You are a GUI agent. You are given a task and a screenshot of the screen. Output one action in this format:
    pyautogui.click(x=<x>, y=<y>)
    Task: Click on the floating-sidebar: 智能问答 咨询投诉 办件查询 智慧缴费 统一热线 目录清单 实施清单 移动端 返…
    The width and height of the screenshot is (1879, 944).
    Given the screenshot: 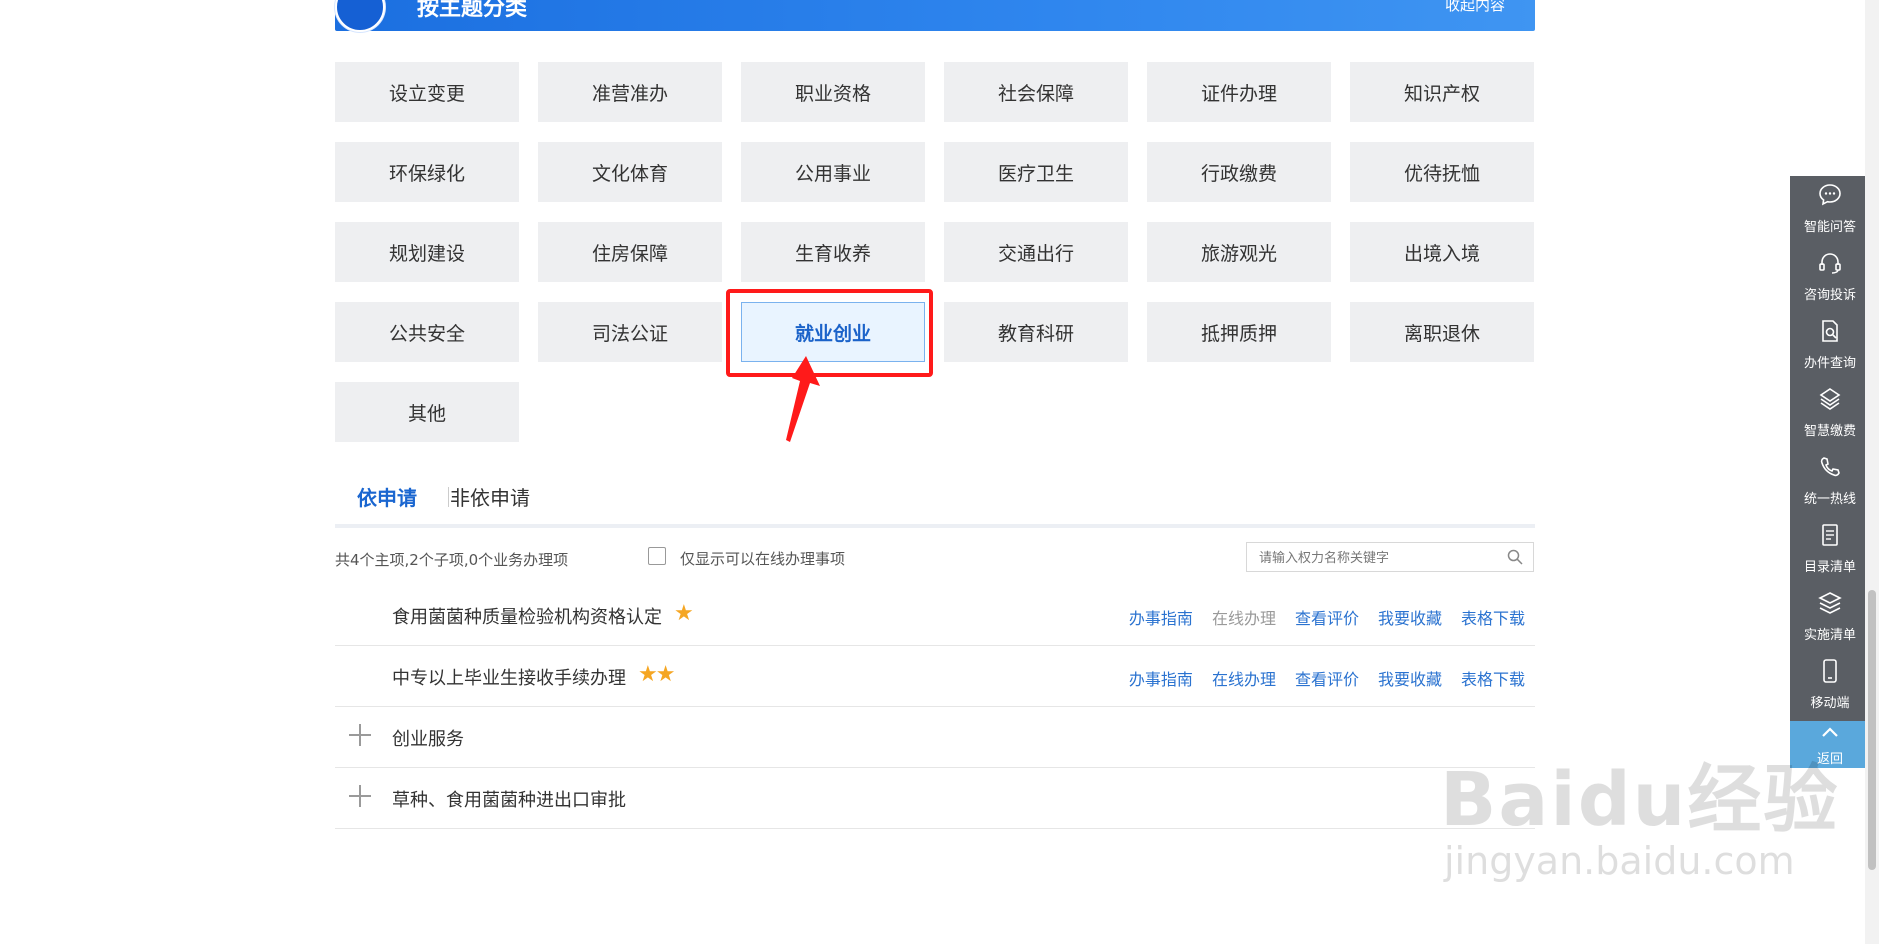 What is the action you would take?
    pyautogui.click(x=1830, y=472)
    